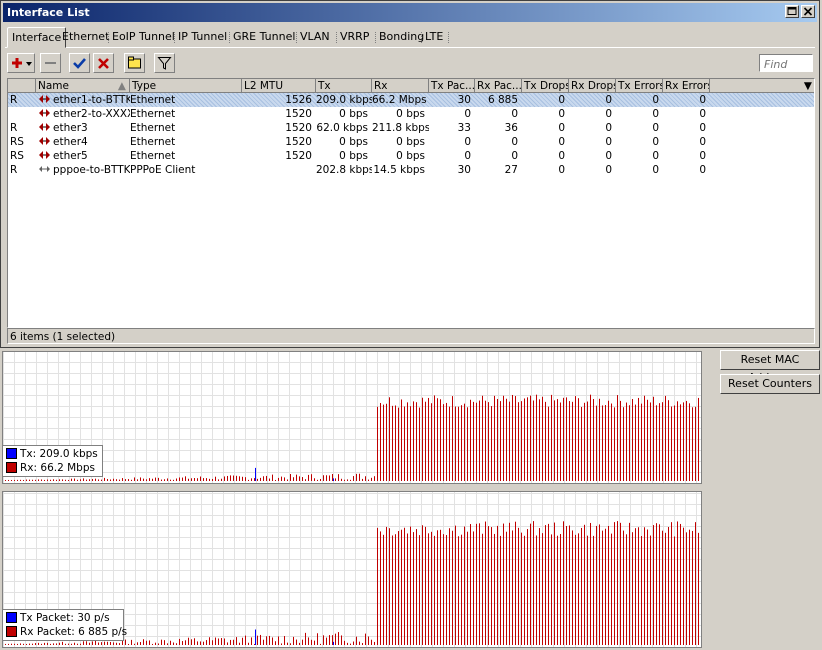  I want to click on rx-packet-legend-item: Rx Packet: 6 885 p/s, so click(66, 632).